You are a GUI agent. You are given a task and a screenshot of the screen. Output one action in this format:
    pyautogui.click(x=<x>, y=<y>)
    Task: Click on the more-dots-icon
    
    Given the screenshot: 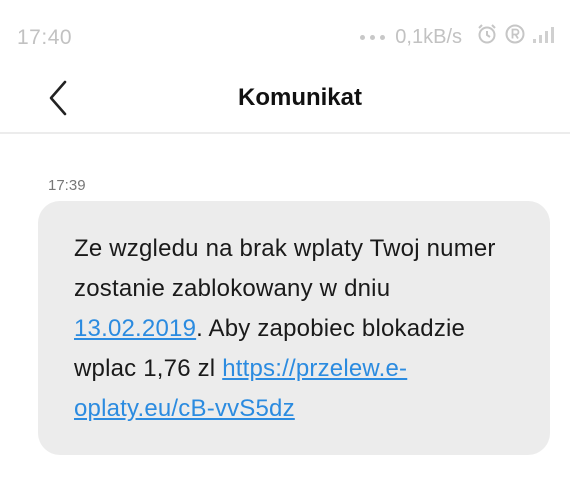 What is the action you would take?
    pyautogui.click(x=373, y=37)
    